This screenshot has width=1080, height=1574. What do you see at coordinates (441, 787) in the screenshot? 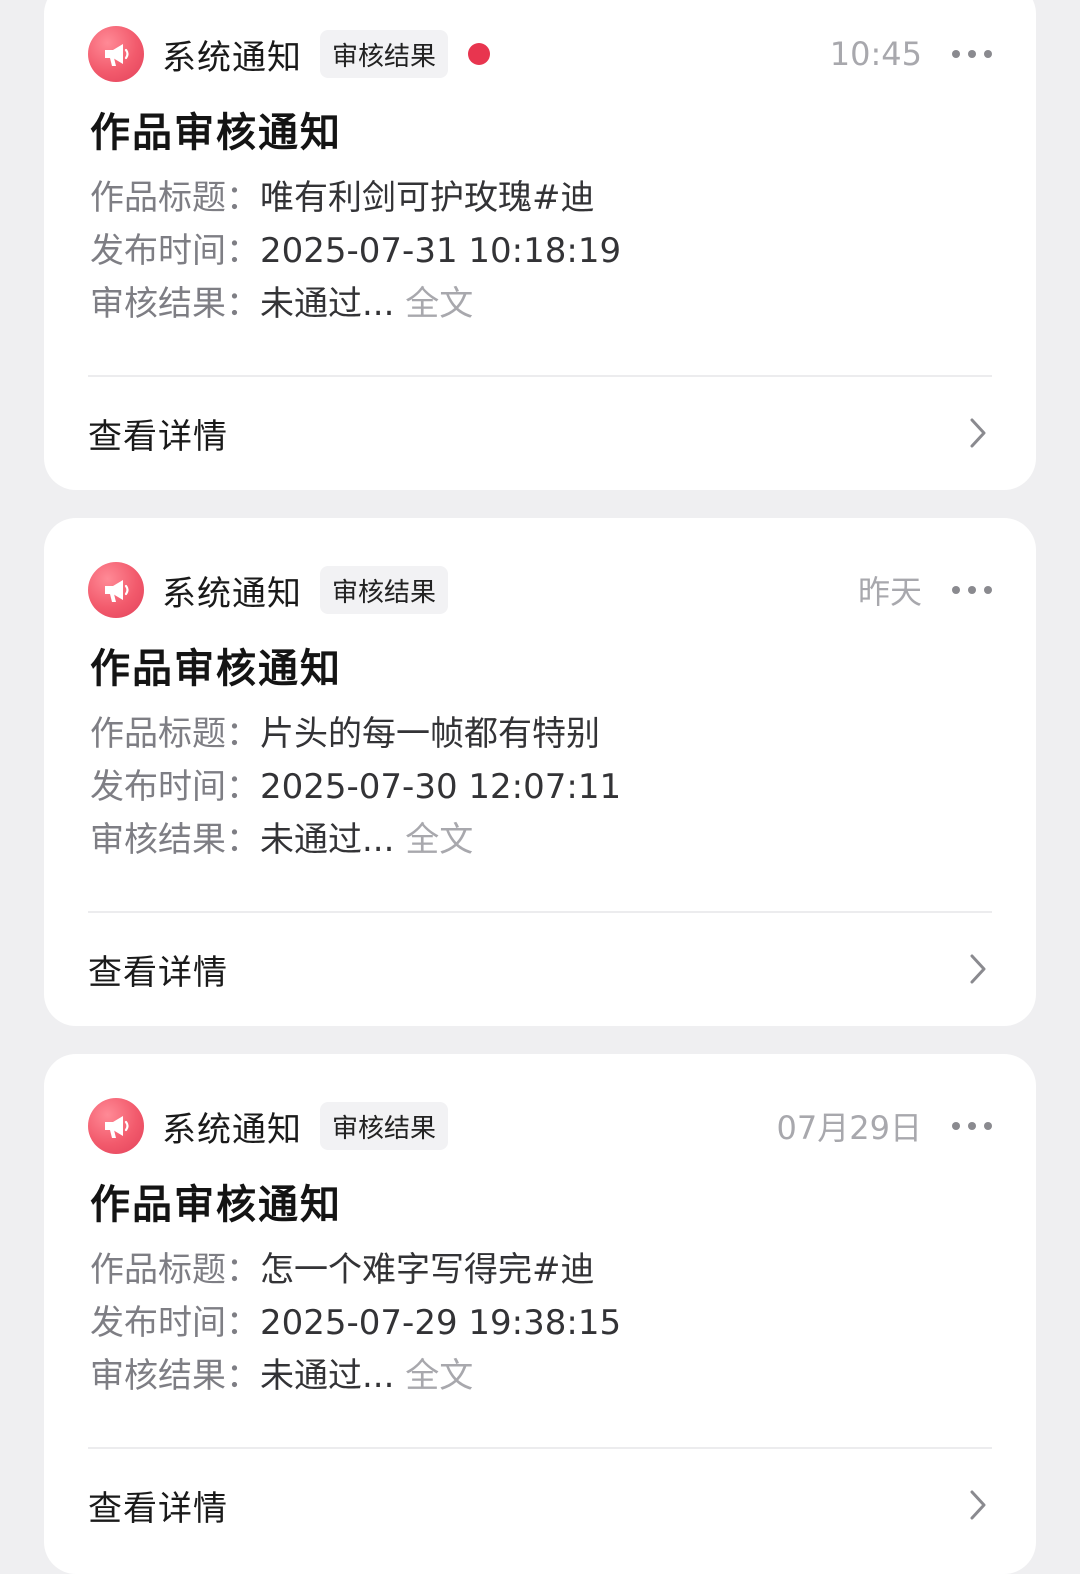
I see `field-value: 2025-07-30 12:07:11` at bounding box center [441, 787].